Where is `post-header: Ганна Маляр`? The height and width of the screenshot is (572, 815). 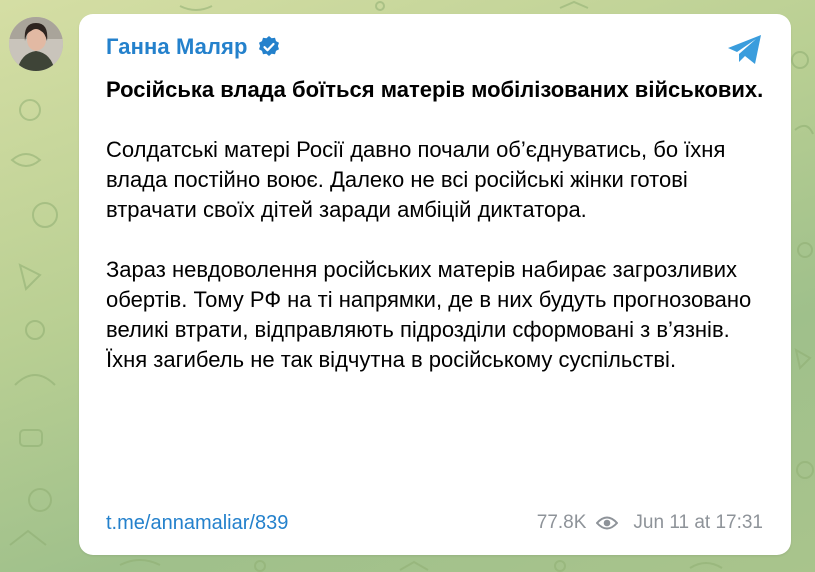 post-header: Ганна Маляр is located at coordinates (193, 47).